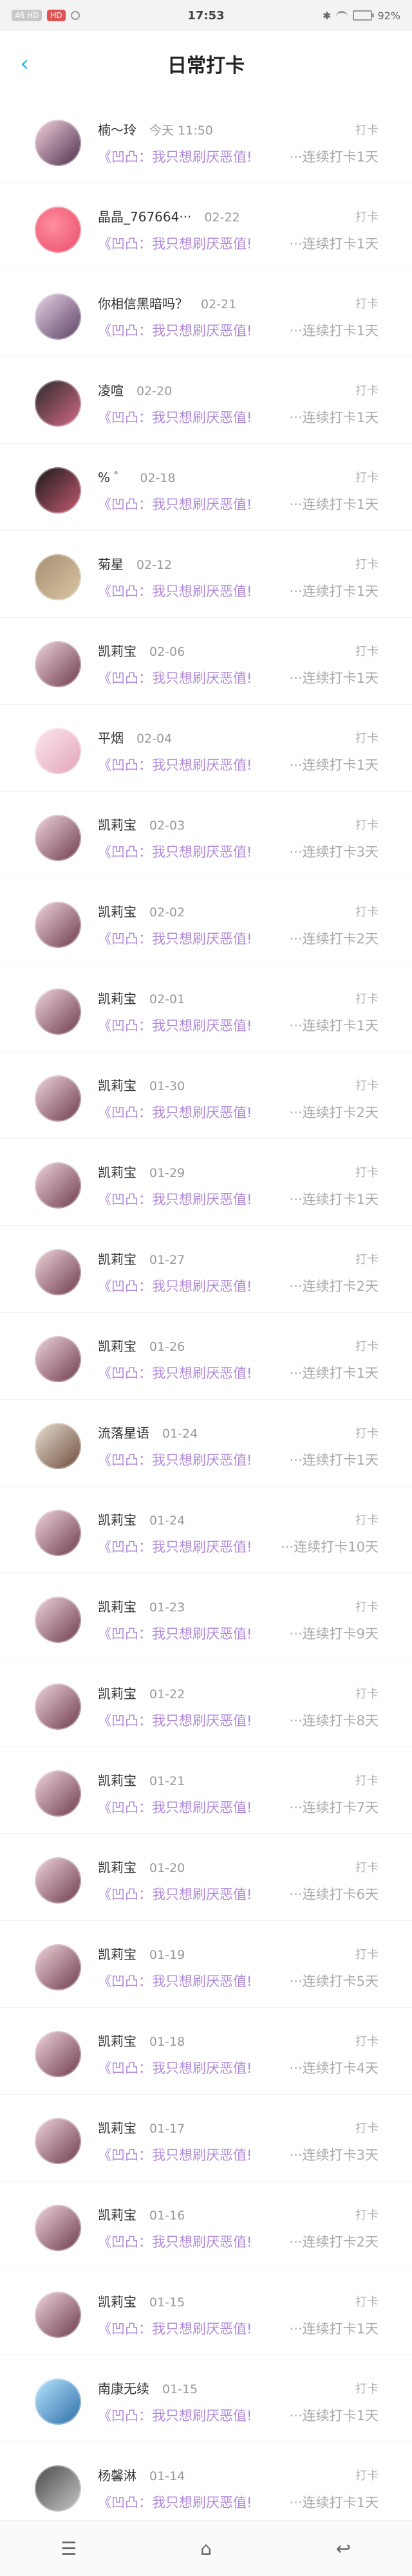 The image size is (412, 2576). What do you see at coordinates (141, 2474) in the screenshot?
I see `name-line: 杨馨淋 01-14` at bounding box center [141, 2474].